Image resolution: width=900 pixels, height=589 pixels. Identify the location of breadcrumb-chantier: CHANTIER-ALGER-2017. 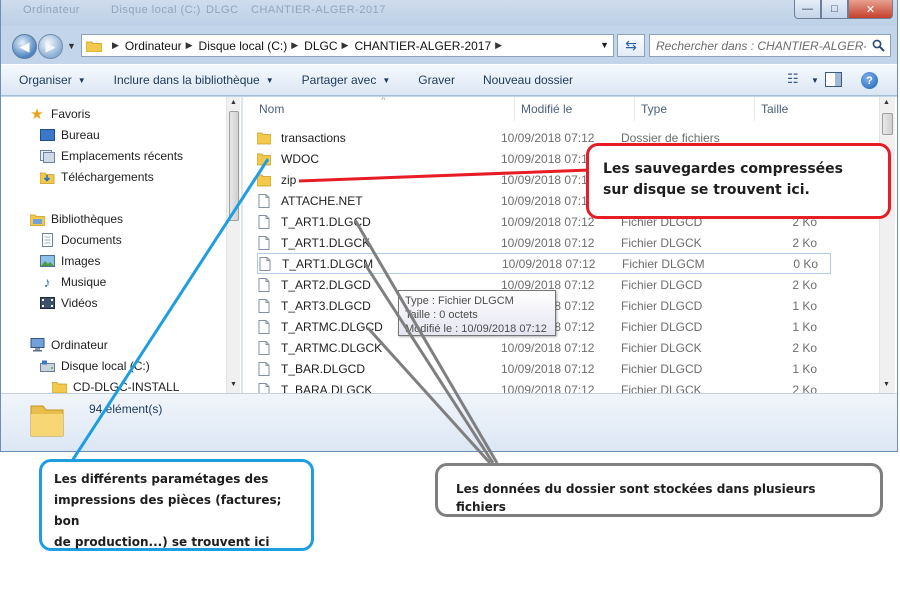
(422, 46).